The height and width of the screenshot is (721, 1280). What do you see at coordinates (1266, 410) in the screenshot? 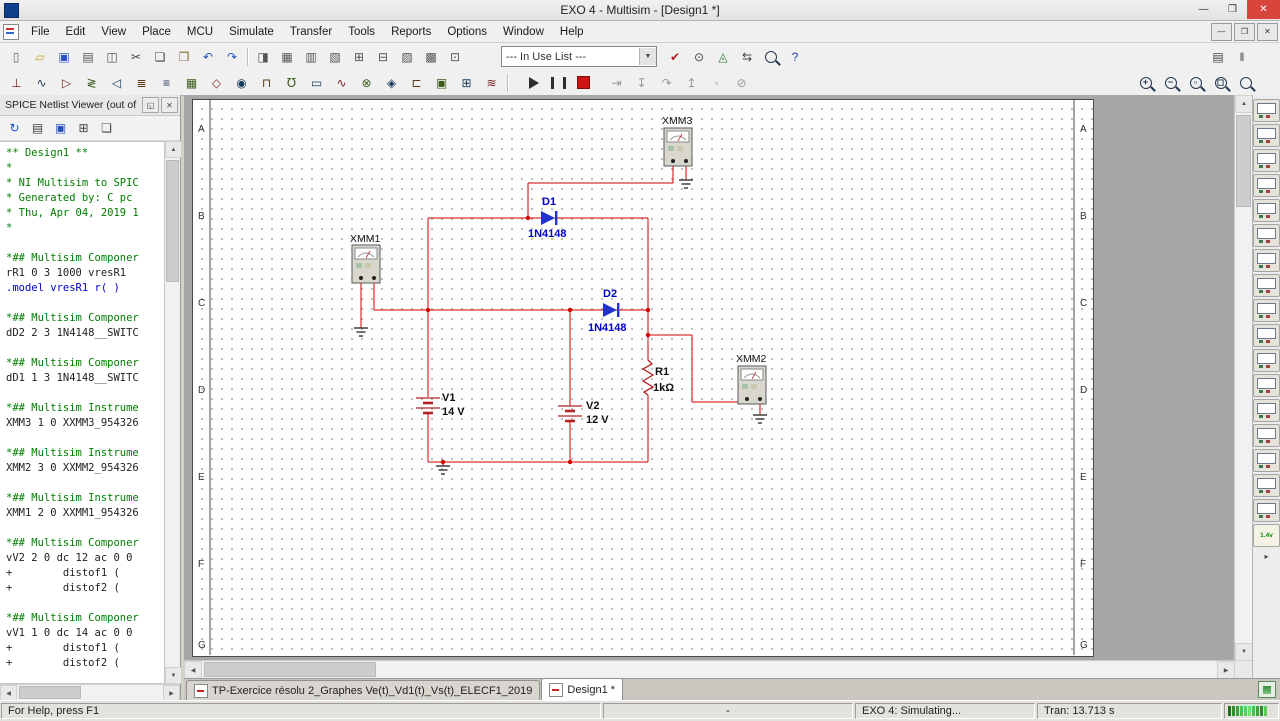
I see `spectrum-analyzer-button` at bounding box center [1266, 410].